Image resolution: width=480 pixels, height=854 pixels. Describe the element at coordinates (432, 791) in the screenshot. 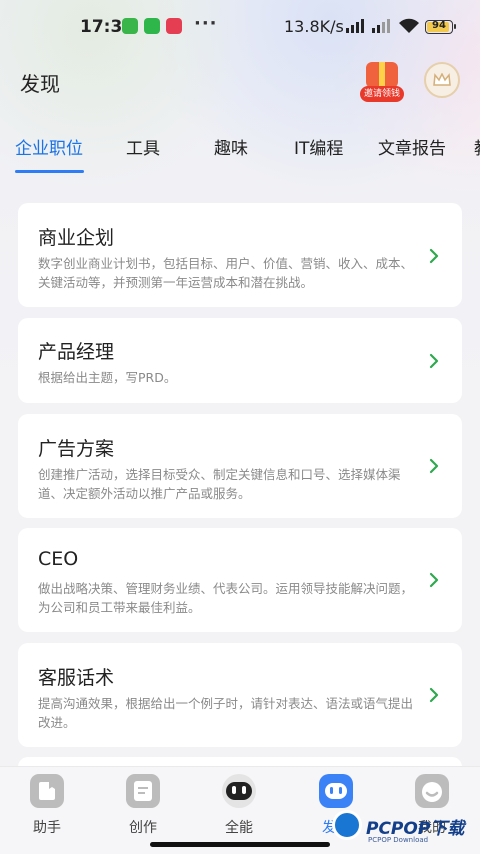

I see `profile-icon` at that location.